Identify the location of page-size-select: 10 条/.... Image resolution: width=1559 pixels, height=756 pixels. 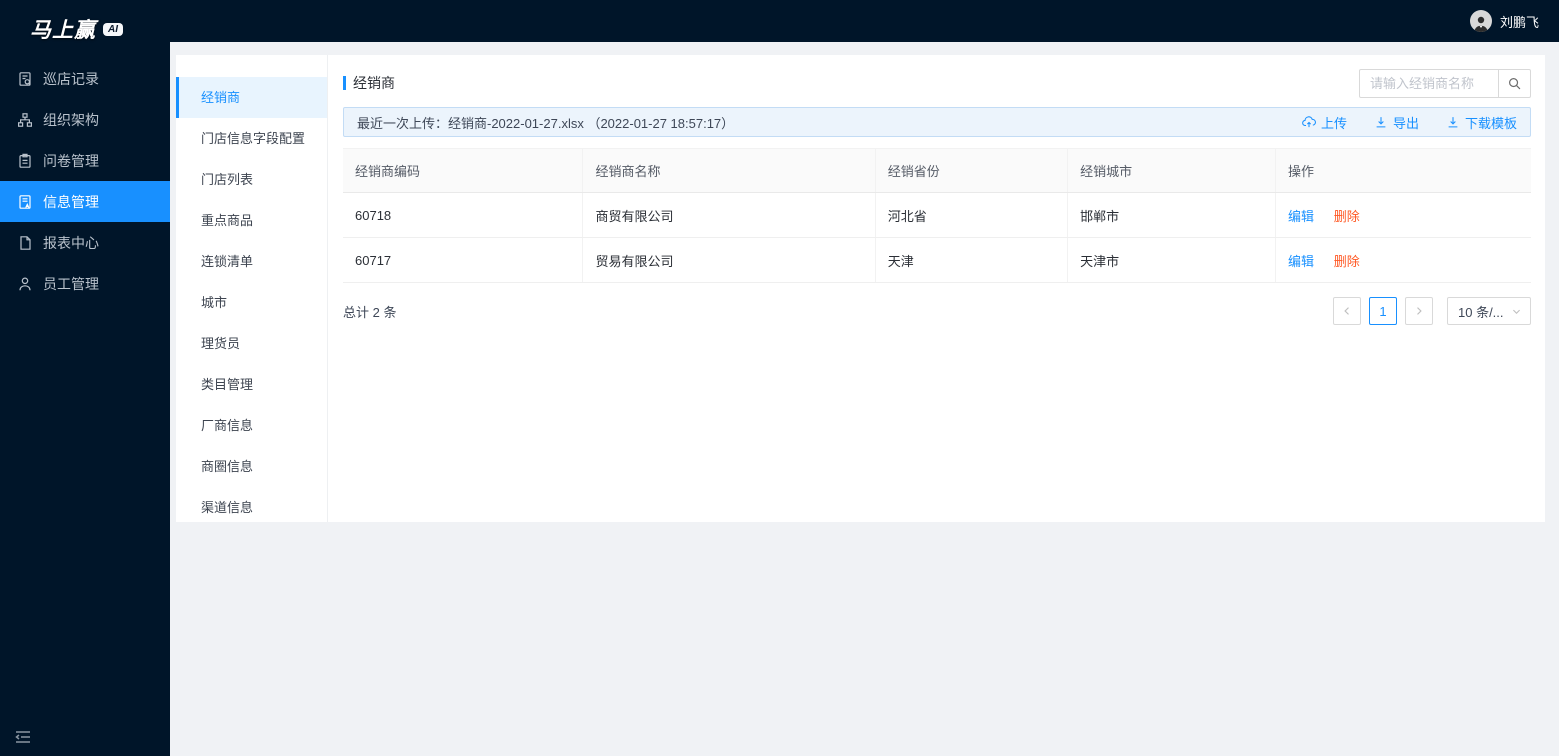
(1489, 311).